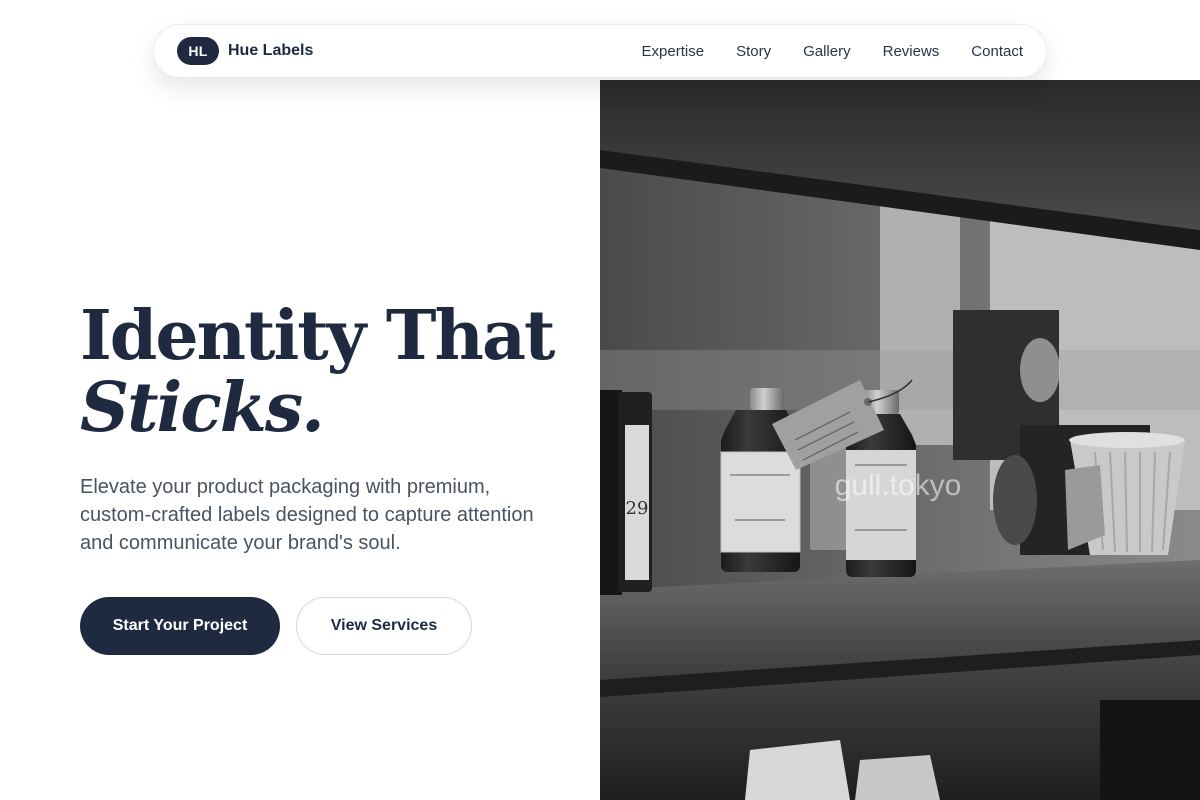 The image size is (1200, 800). What do you see at coordinates (753, 51) in the screenshot?
I see `nav-link-story: Story` at bounding box center [753, 51].